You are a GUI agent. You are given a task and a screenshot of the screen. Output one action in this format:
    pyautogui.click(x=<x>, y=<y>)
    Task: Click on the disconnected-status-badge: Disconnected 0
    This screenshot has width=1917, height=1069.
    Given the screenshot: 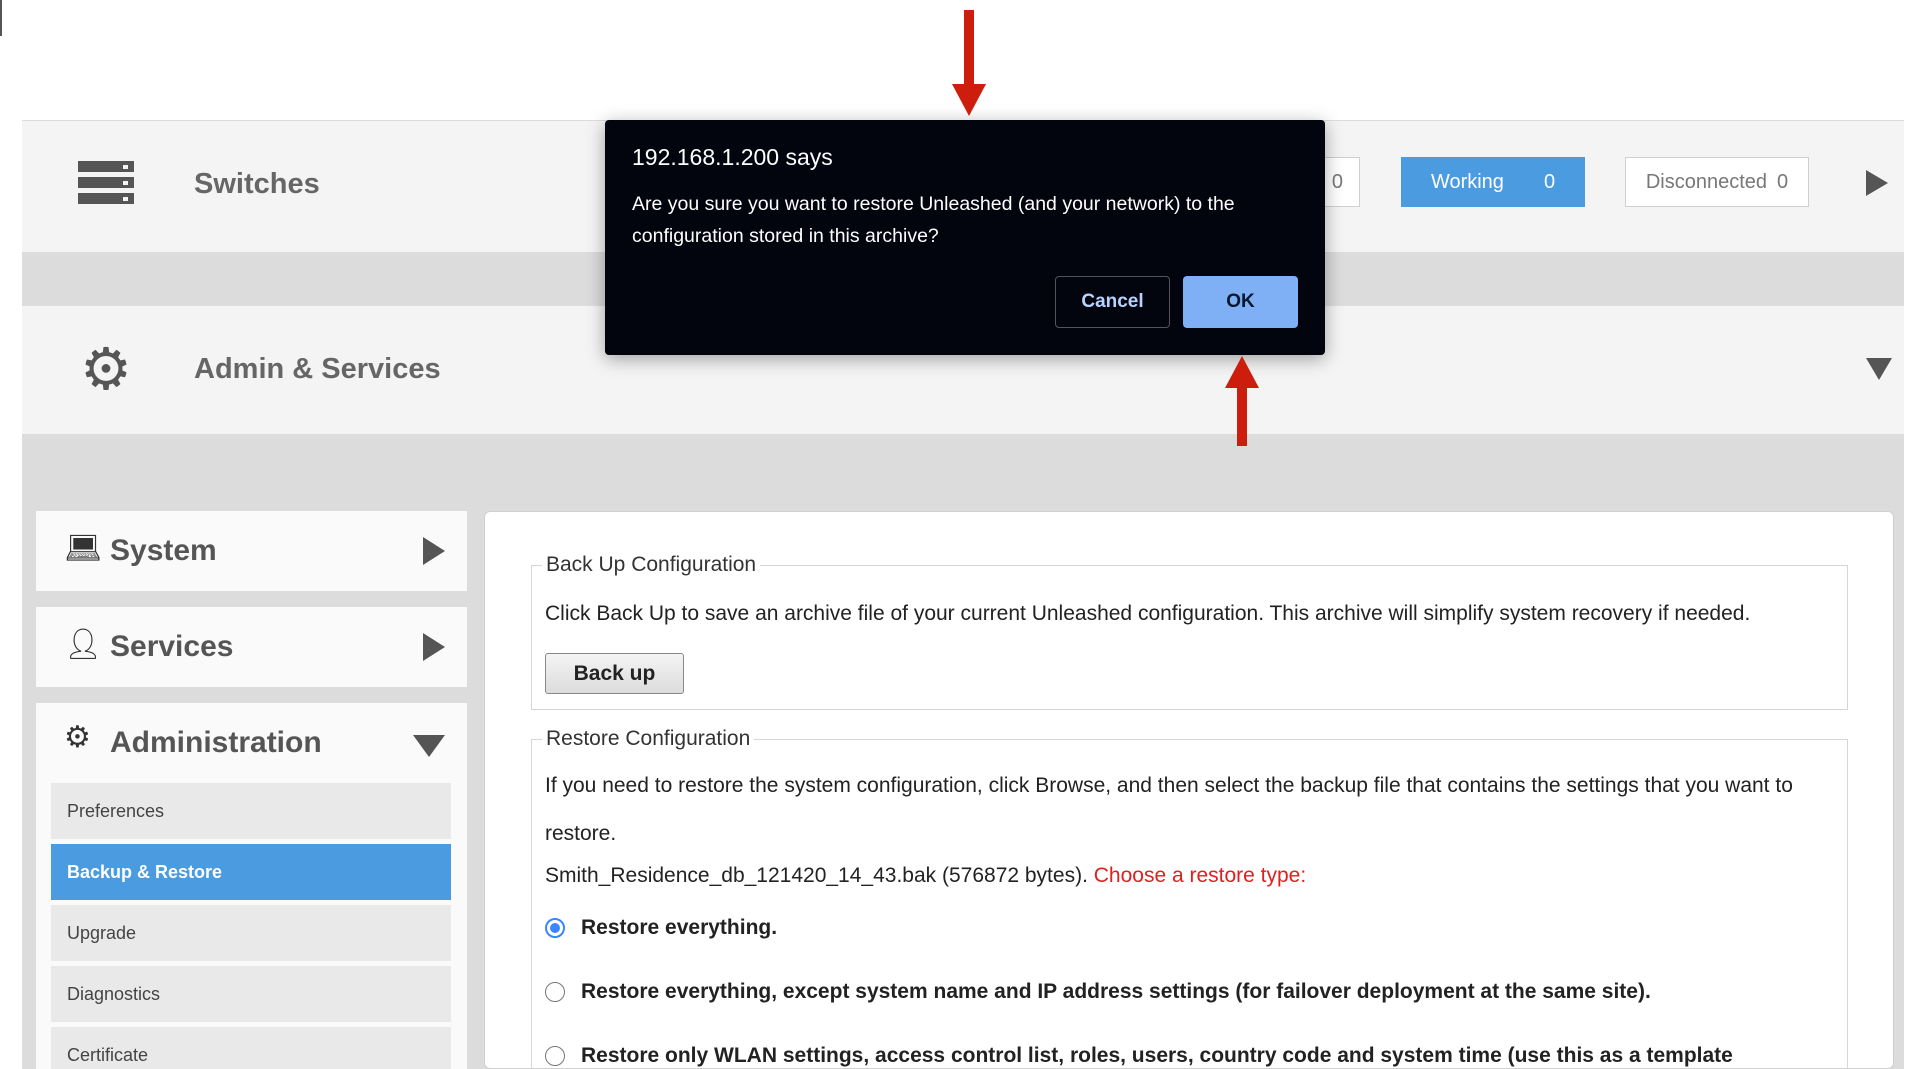 What is the action you would take?
    pyautogui.click(x=1717, y=182)
    